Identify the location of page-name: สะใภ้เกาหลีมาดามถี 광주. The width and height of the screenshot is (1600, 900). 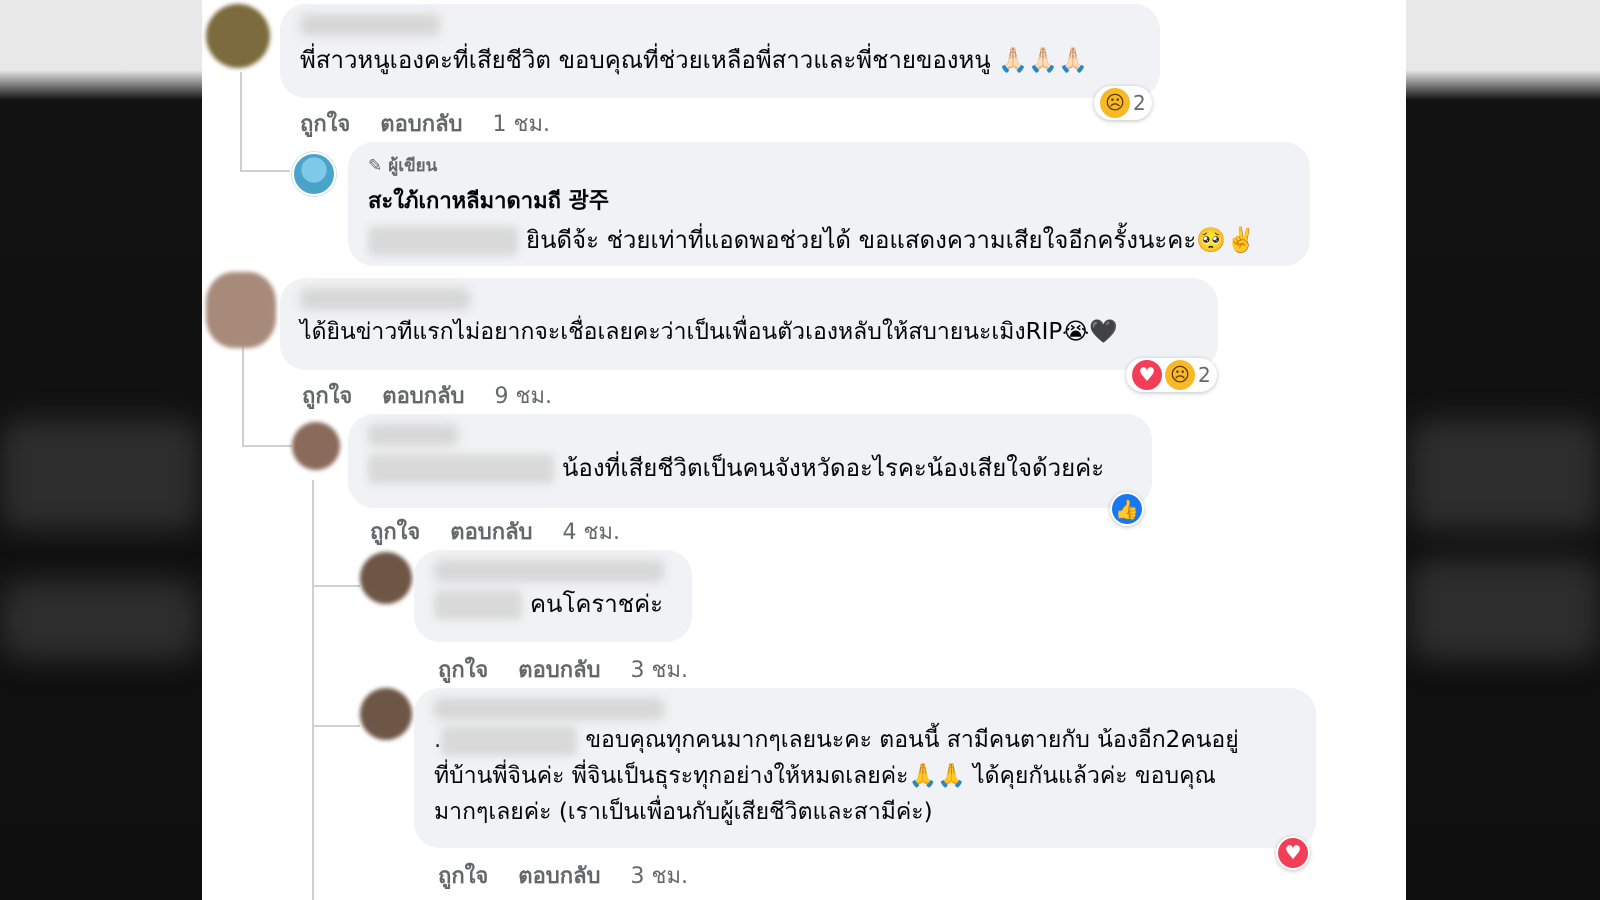
(829, 200).